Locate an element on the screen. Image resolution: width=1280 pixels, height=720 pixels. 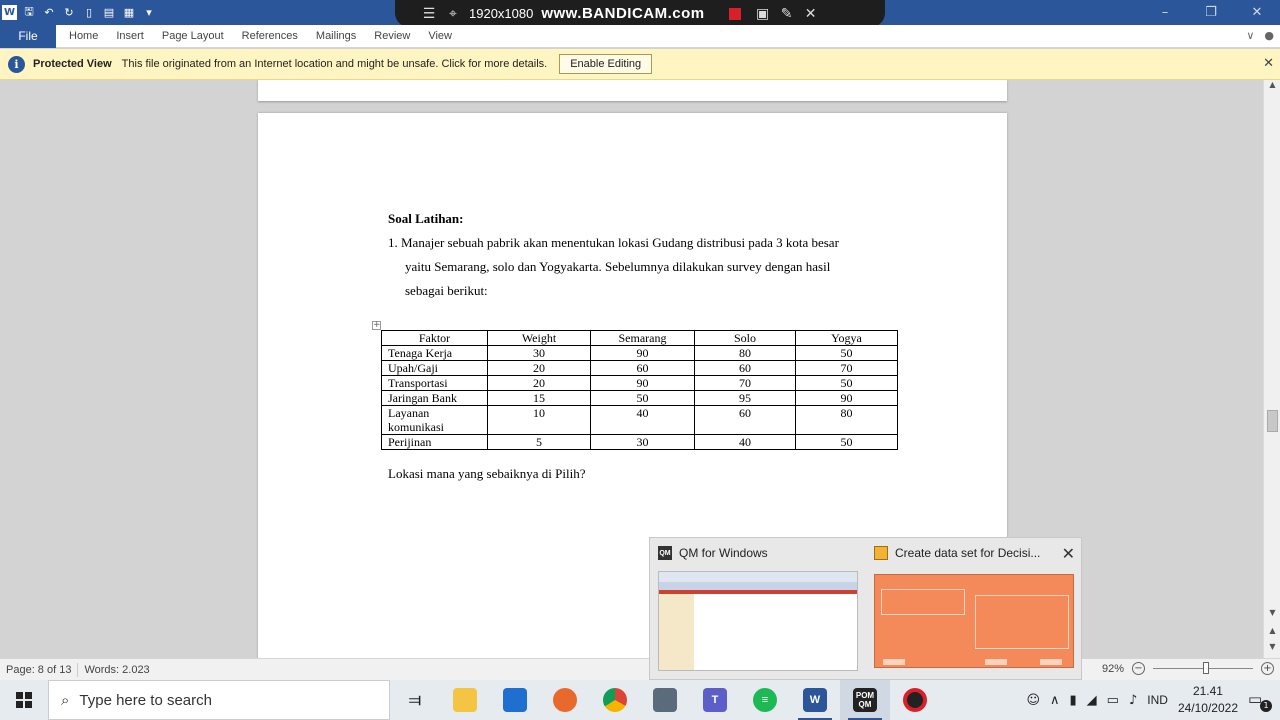
tab-references: References is located at coordinates (270, 36).